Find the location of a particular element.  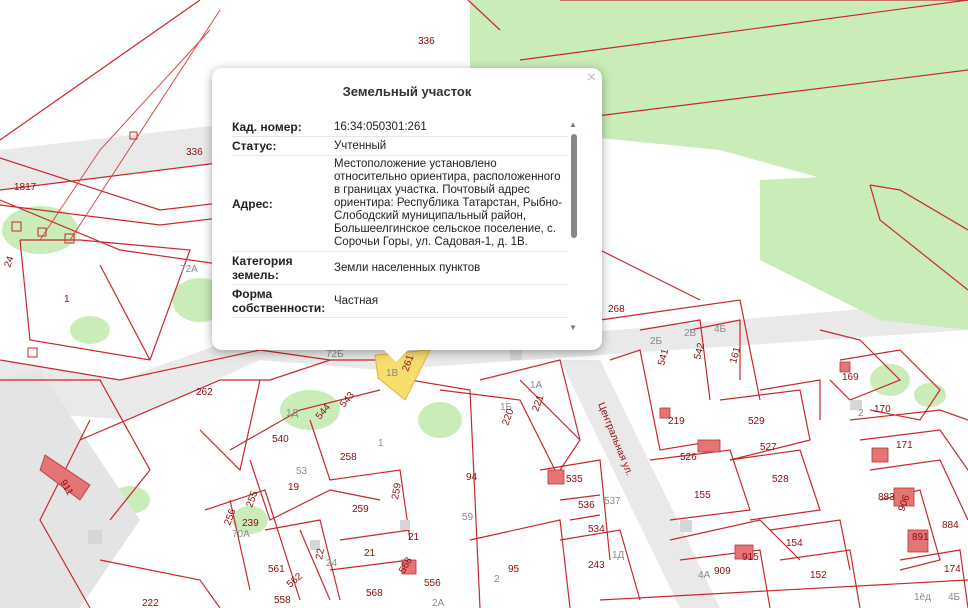

parcel-label: 59 is located at coordinates (468, 517).